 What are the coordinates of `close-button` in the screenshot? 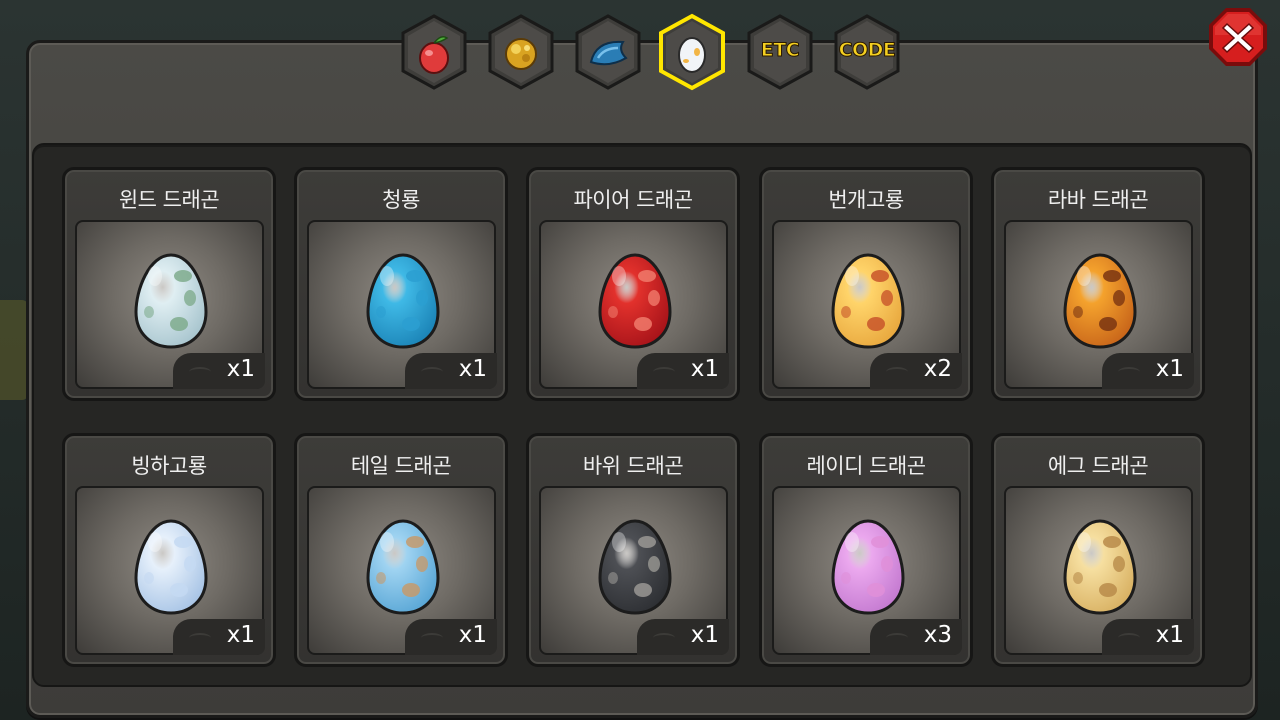 It's located at (1238, 37).